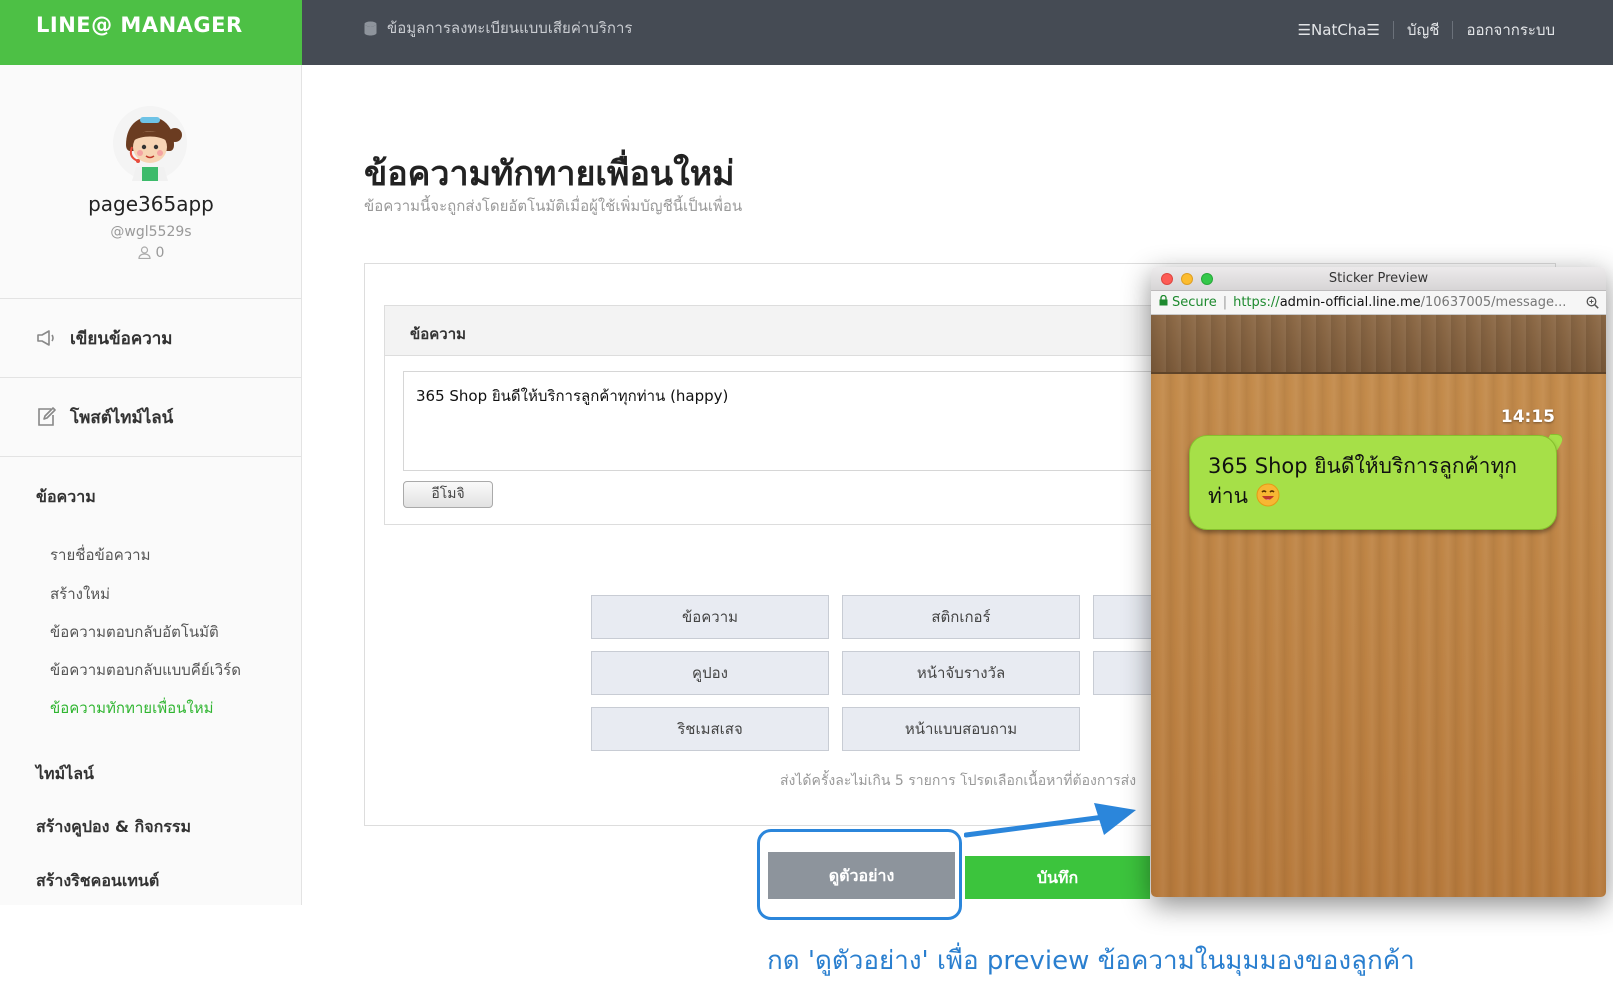 Image resolution: width=1613 pixels, height=985 pixels. I want to click on sidebar-item-greeting-message: ข้อความทักทายเพื่อนใหม่, so click(131, 708).